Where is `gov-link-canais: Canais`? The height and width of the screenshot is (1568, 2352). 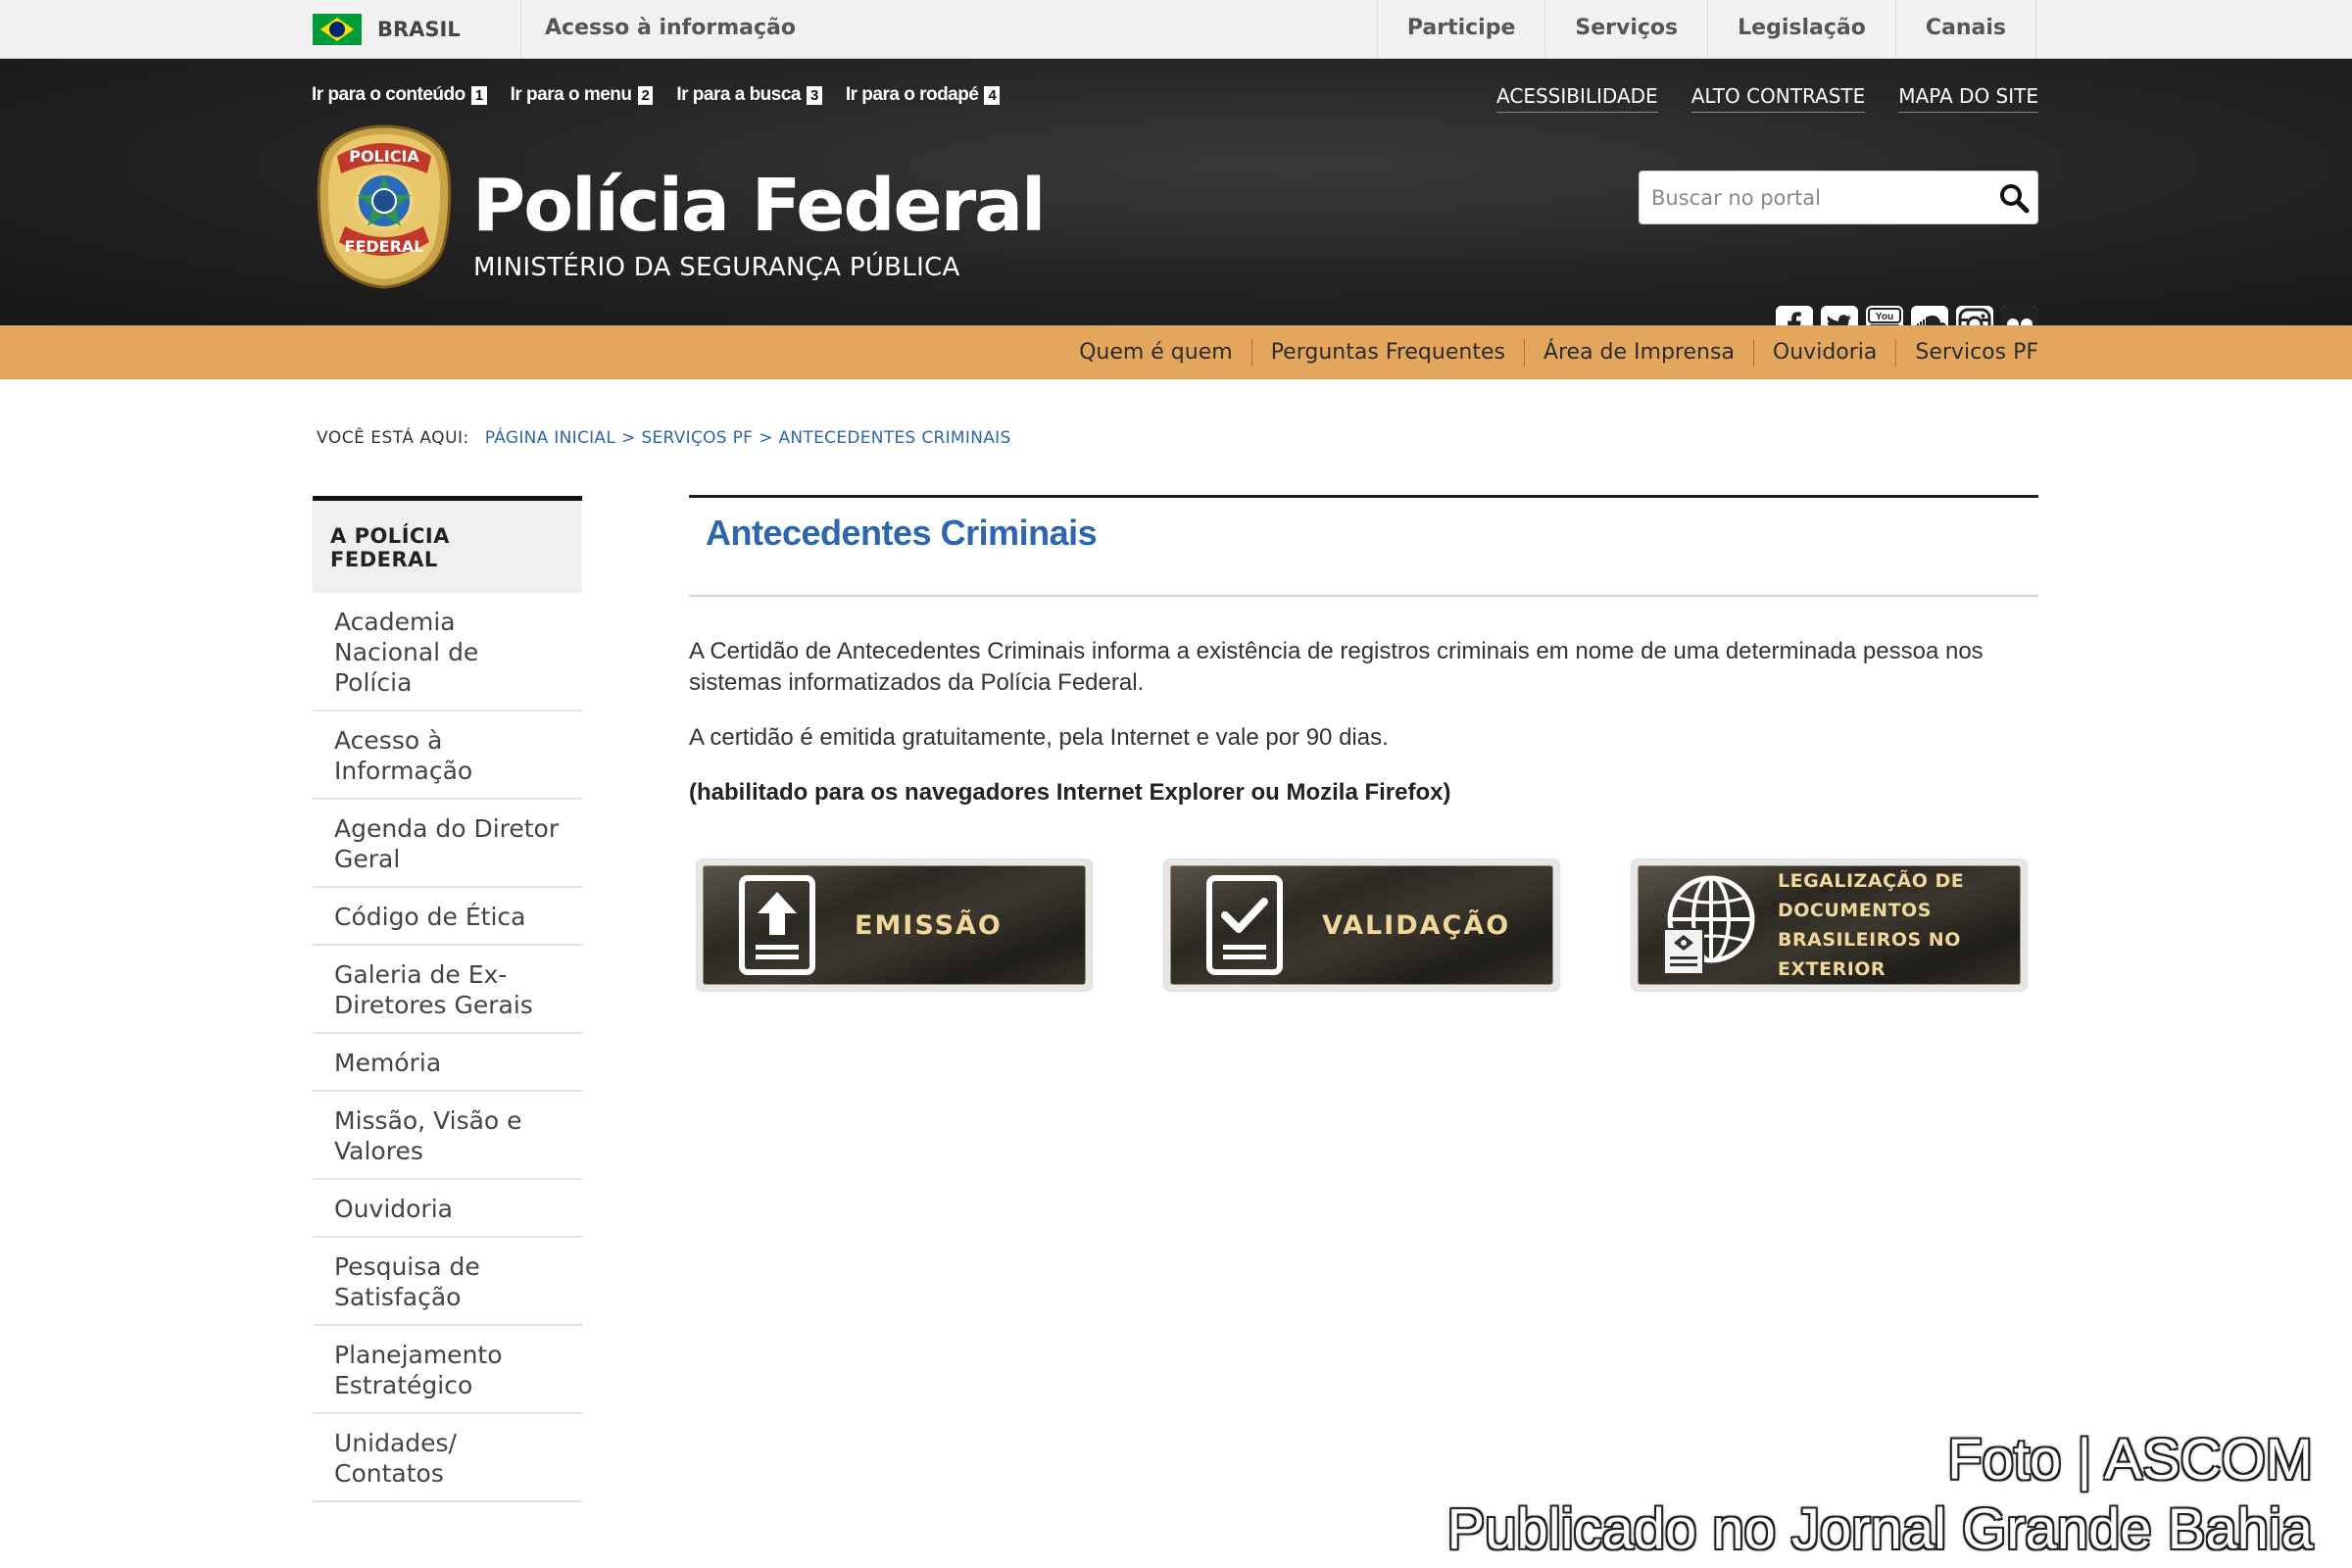
gov-link-canais: Canais is located at coordinates (1966, 29).